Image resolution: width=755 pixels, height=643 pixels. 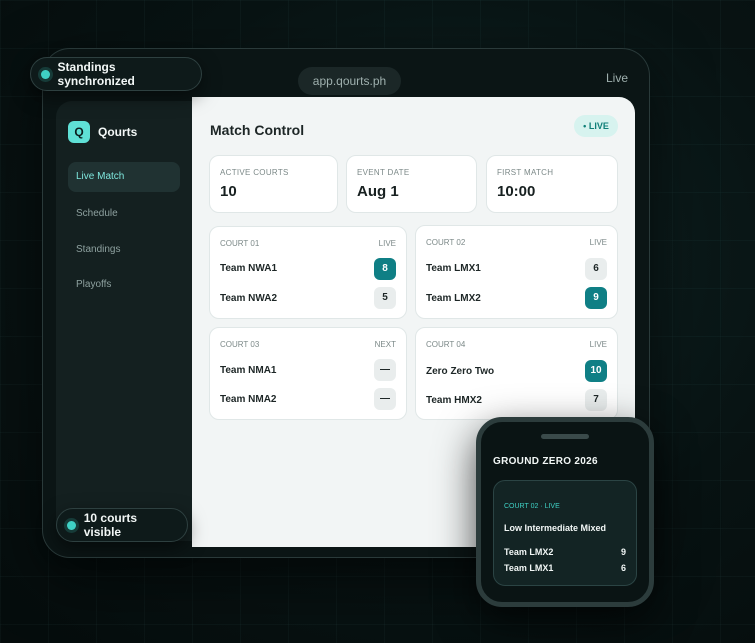 I want to click on watch-division: Low Intermediate Mixed, so click(x=555, y=528).